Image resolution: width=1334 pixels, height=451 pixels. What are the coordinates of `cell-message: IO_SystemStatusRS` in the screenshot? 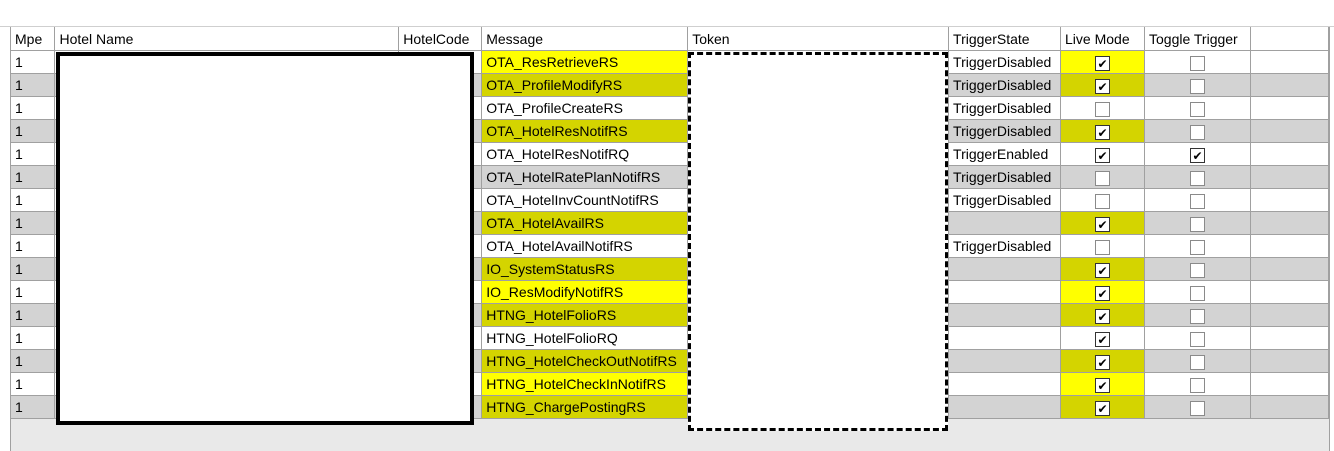 It's located at (585, 269).